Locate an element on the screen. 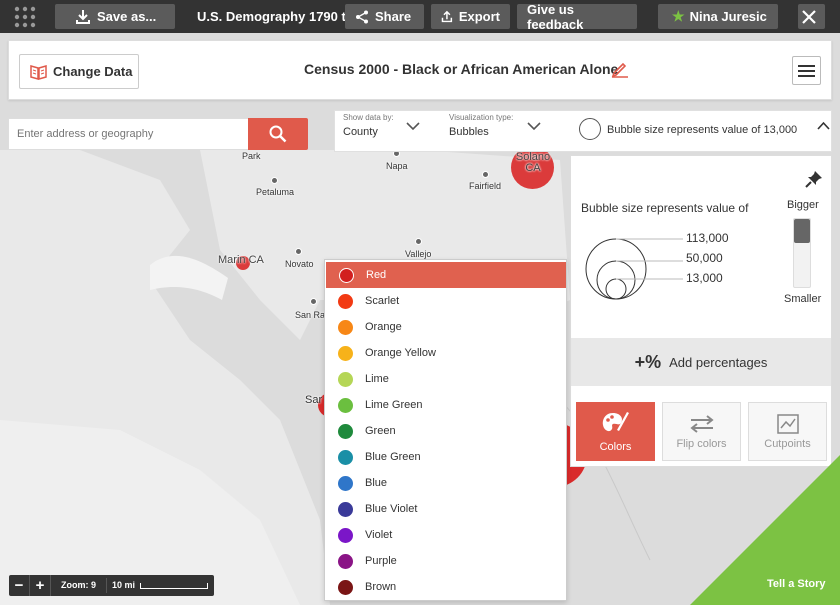 Image resolution: width=840 pixels, height=605 pixels. flip-colors-button: Flip colors is located at coordinates (701, 431).